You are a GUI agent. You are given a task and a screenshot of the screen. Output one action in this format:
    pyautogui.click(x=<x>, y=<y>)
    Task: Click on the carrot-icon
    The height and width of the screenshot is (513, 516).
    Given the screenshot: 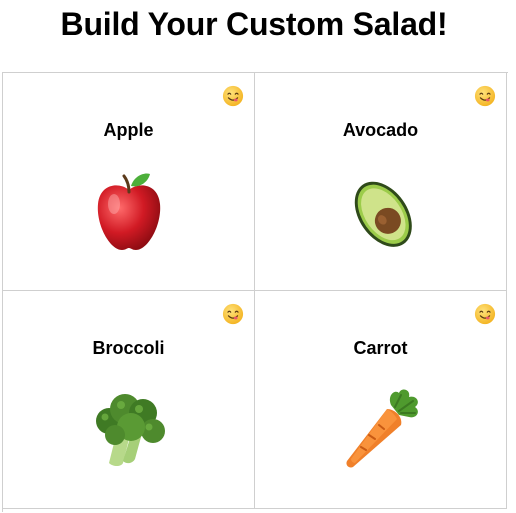 What is the action you would take?
    pyautogui.click(x=381, y=428)
    